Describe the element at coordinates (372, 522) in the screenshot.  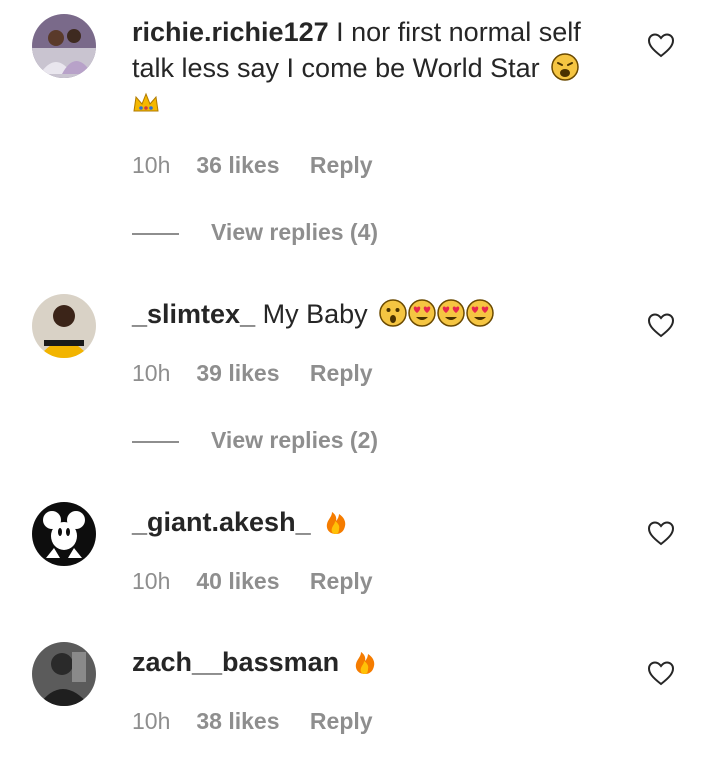
I see `comment-text: _giant.akesh_` at that location.